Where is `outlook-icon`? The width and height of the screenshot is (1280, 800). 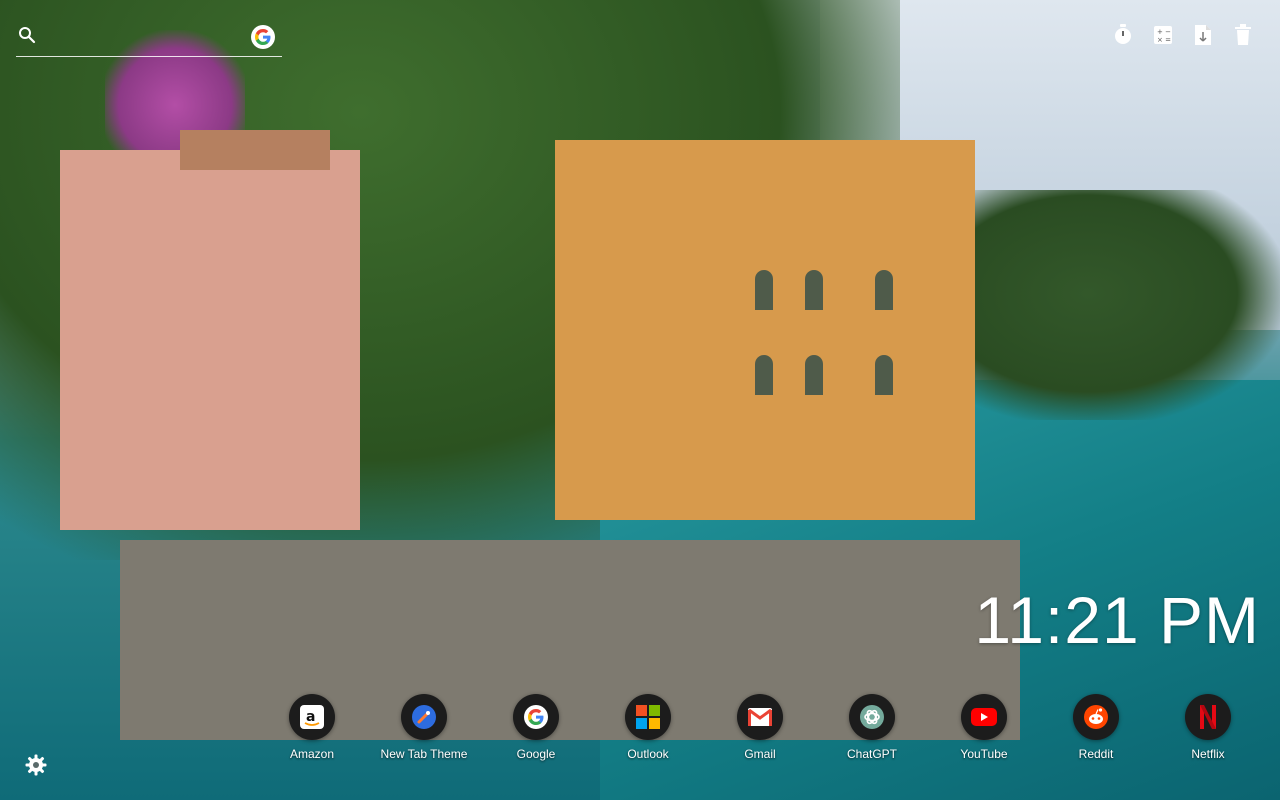
outlook-icon is located at coordinates (648, 717).